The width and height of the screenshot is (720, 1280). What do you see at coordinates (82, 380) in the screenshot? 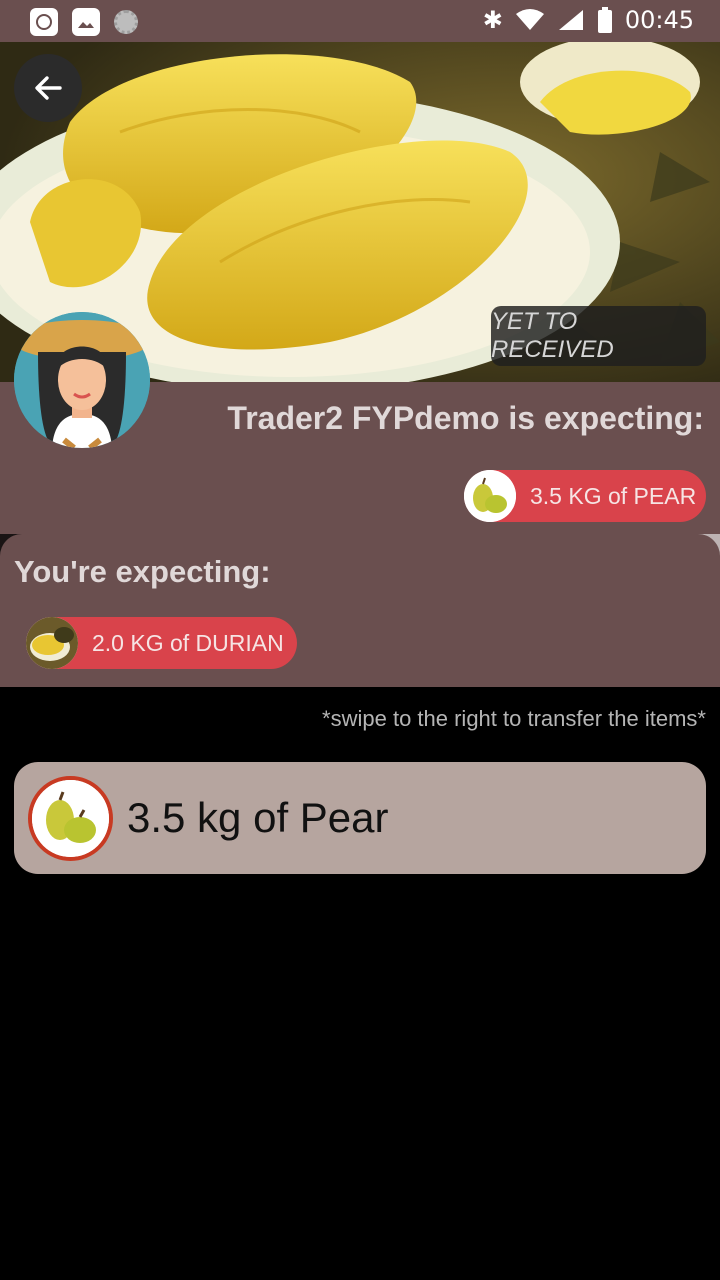
I see `avatar` at bounding box center [82, 380].